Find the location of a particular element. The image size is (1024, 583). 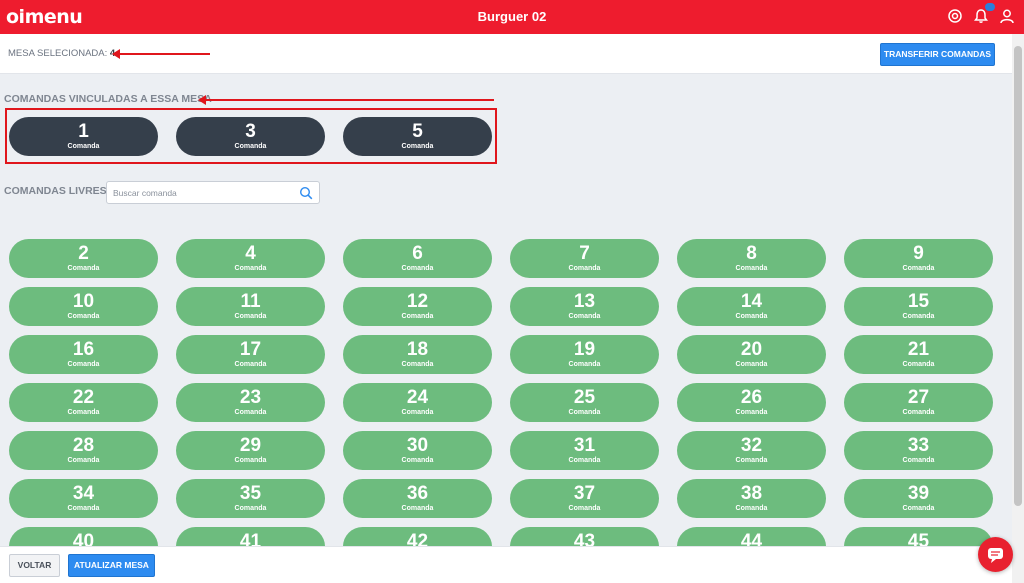

comanda-number: 34 is located at coordinates (83, 493).